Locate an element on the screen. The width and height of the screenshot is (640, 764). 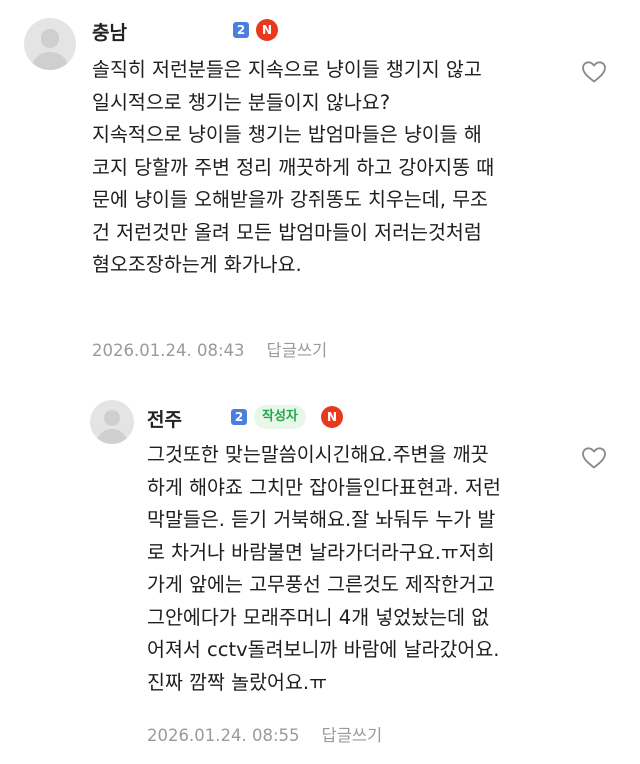
comment-meta: 2026.01.24. 08:55 답글쓰기 is located at coordinates (264, 734).